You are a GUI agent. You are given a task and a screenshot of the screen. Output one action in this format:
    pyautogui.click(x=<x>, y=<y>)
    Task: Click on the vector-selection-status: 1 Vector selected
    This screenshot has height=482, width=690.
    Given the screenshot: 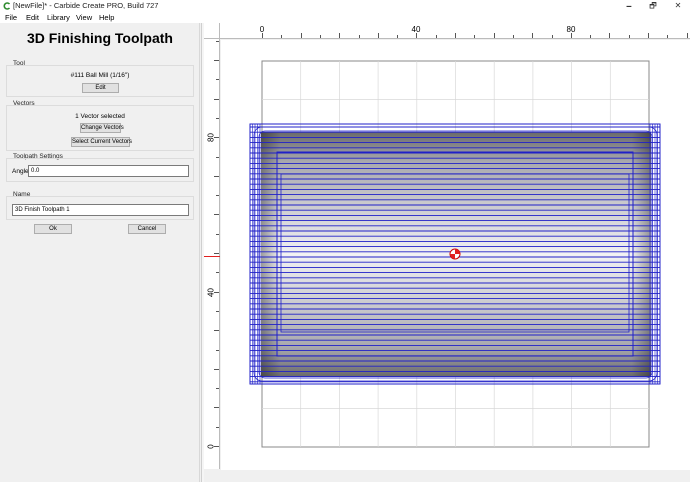 What is the action you would take?
    pyautogui.click(x=100, y=116)
    